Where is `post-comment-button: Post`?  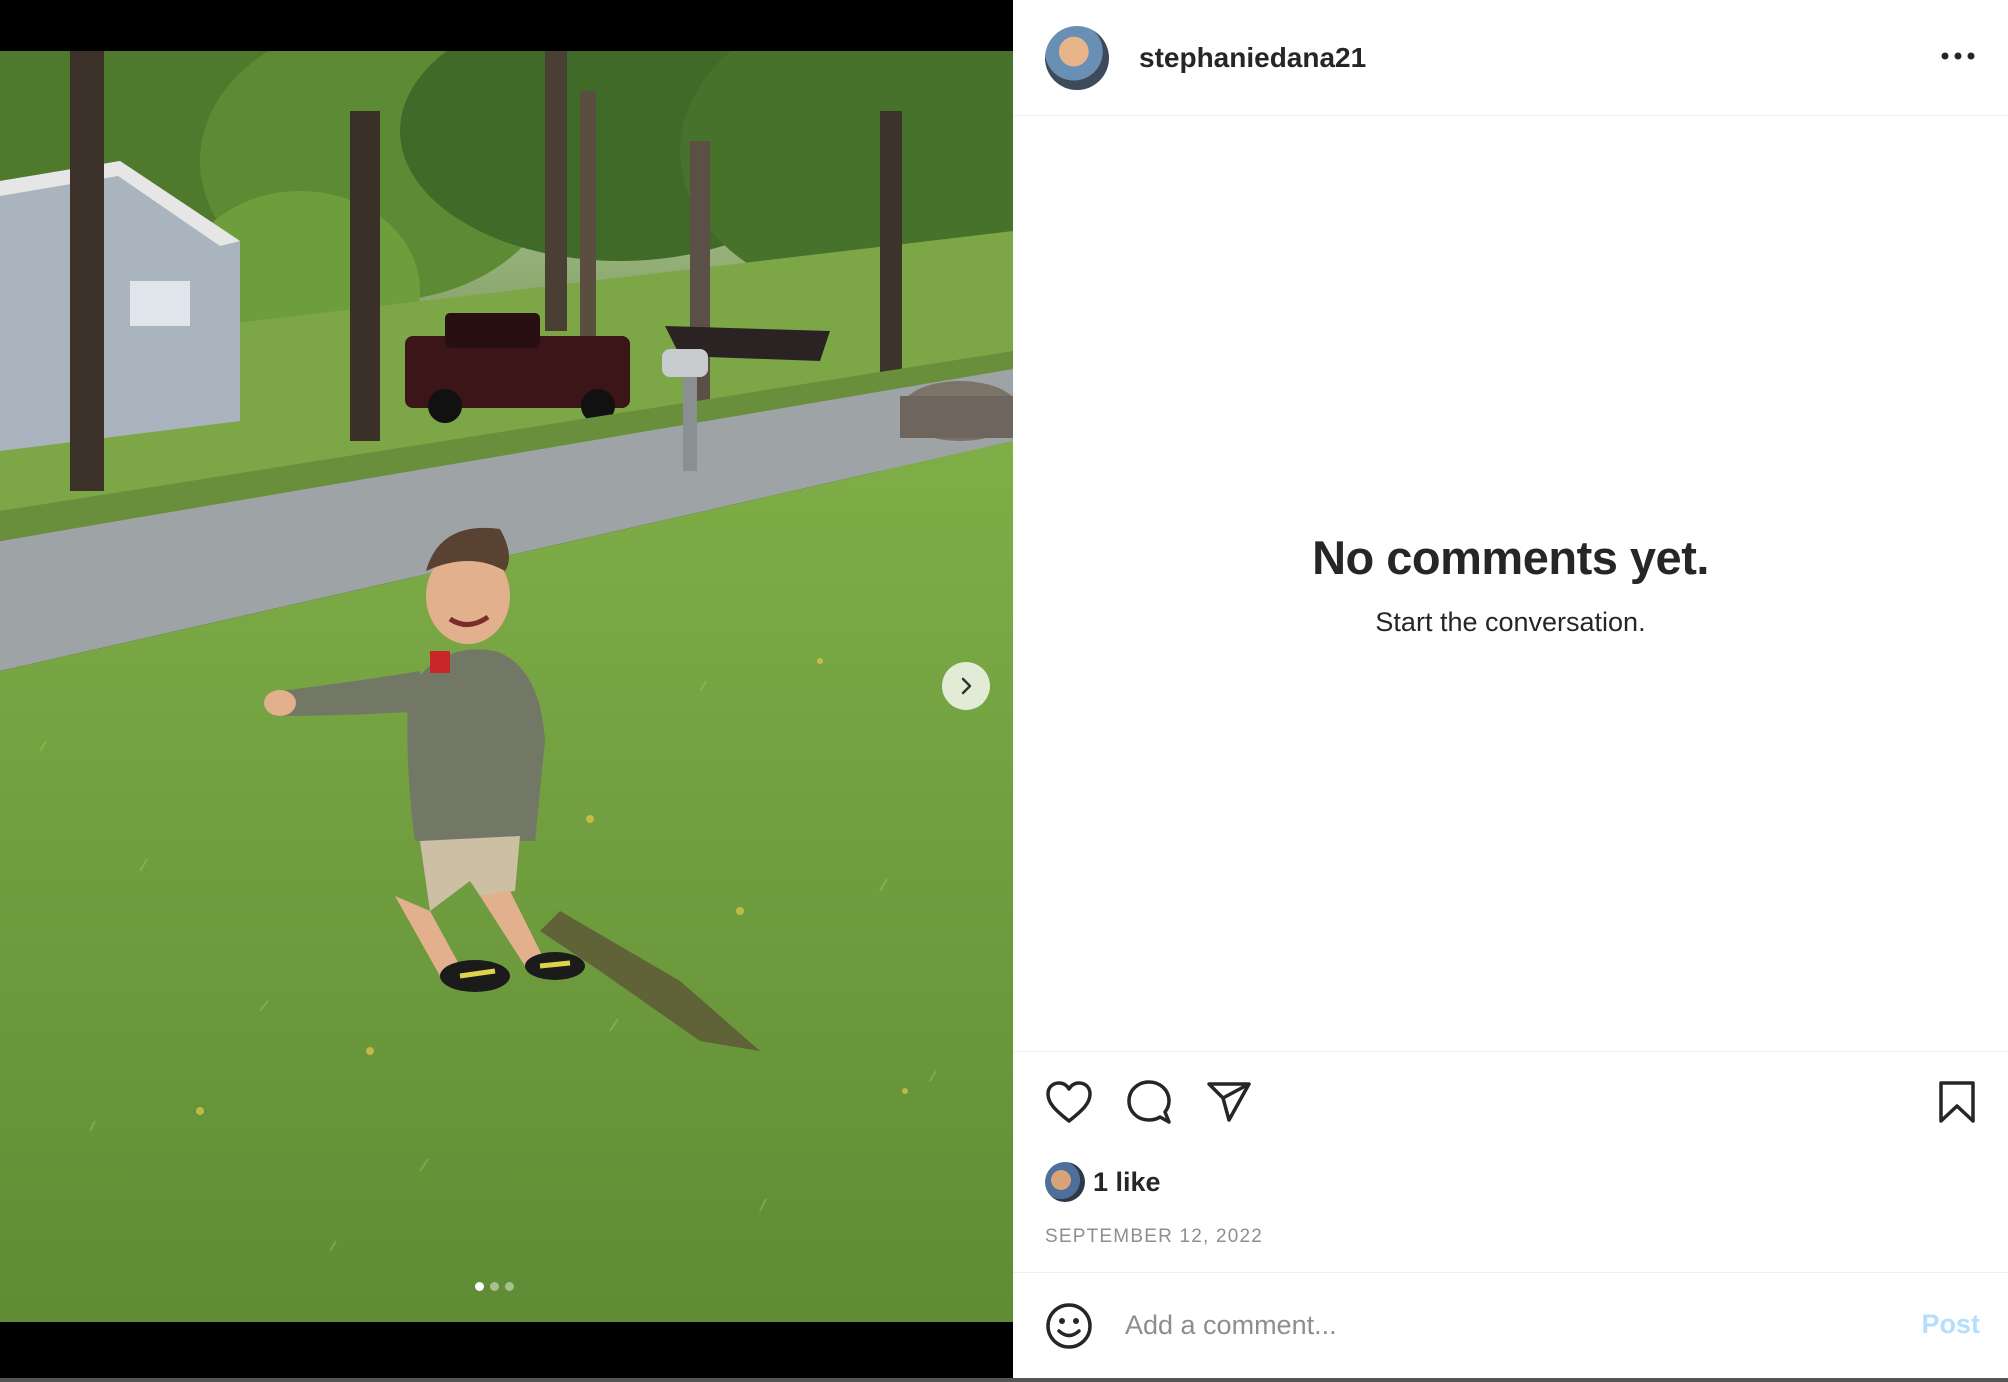 post-comment-button: Post is located at coordinates (1950, 1324).